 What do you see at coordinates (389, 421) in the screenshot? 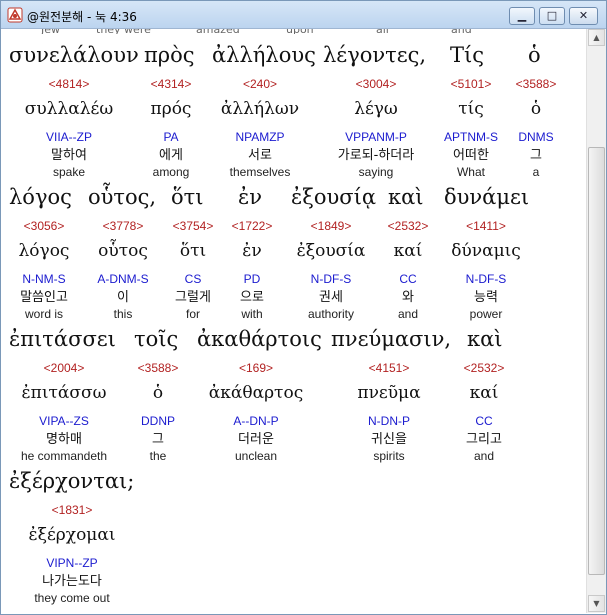
I see `parsing-code: N-DN-P` at bounding box center [389, 421].